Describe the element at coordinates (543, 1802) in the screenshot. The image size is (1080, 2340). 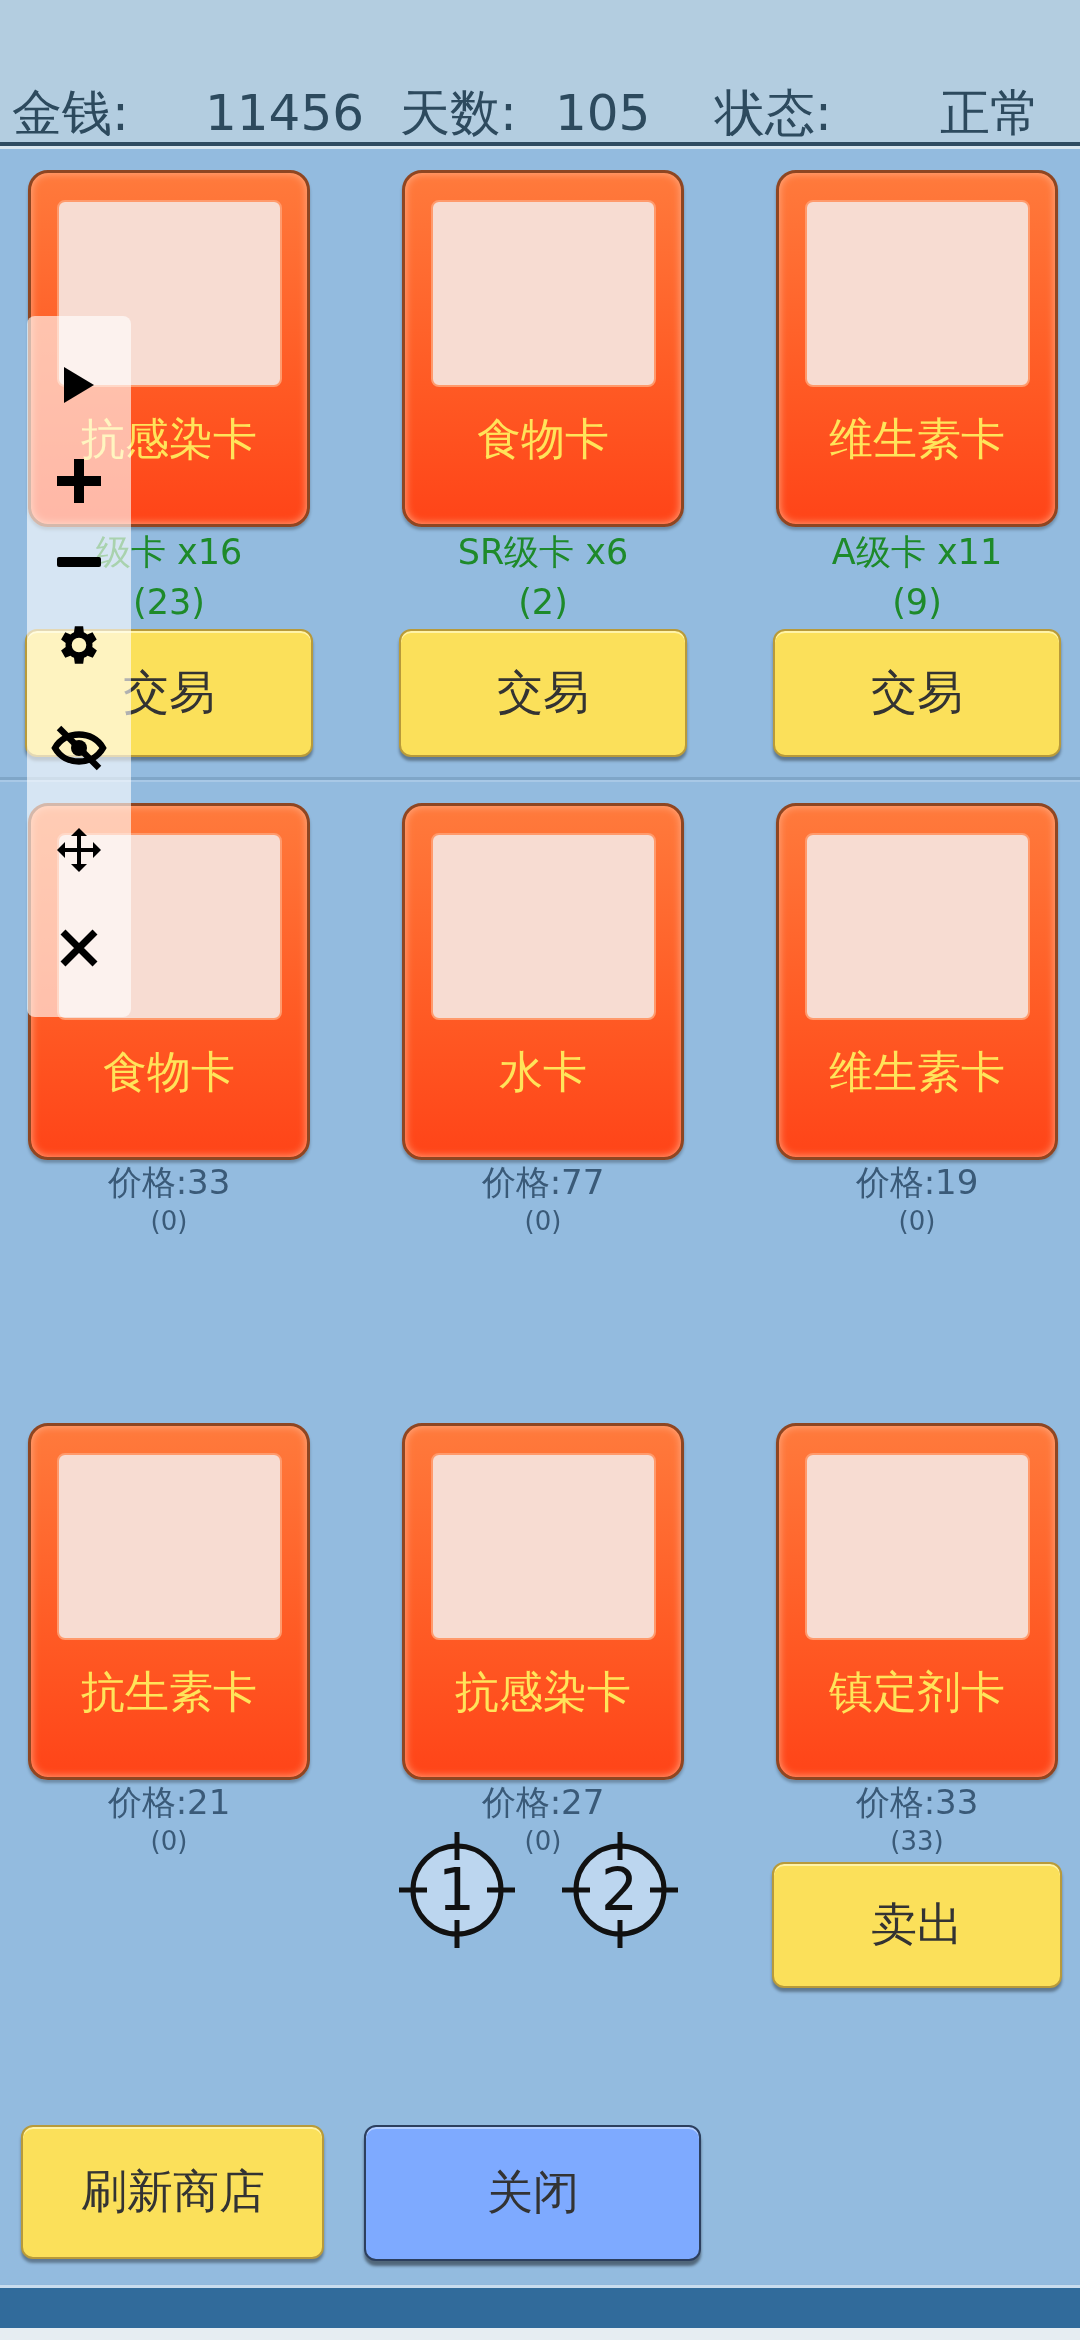
I see `card-price: 价格:27` at that location.